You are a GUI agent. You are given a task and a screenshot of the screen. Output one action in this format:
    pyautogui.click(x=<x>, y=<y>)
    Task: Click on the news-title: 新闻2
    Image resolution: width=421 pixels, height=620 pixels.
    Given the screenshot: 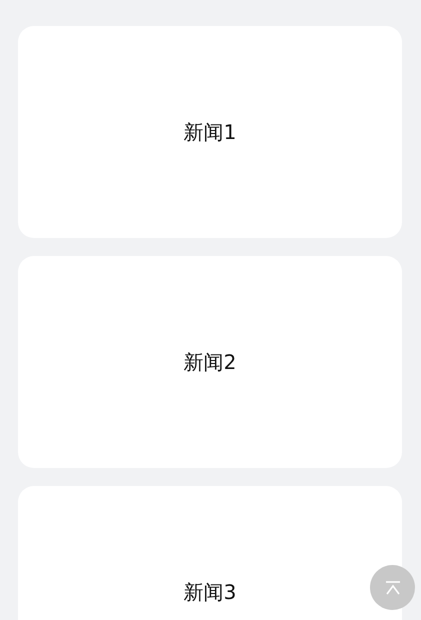 What is the action you would take?
    pyautogui.click(x=210, y=362)
    